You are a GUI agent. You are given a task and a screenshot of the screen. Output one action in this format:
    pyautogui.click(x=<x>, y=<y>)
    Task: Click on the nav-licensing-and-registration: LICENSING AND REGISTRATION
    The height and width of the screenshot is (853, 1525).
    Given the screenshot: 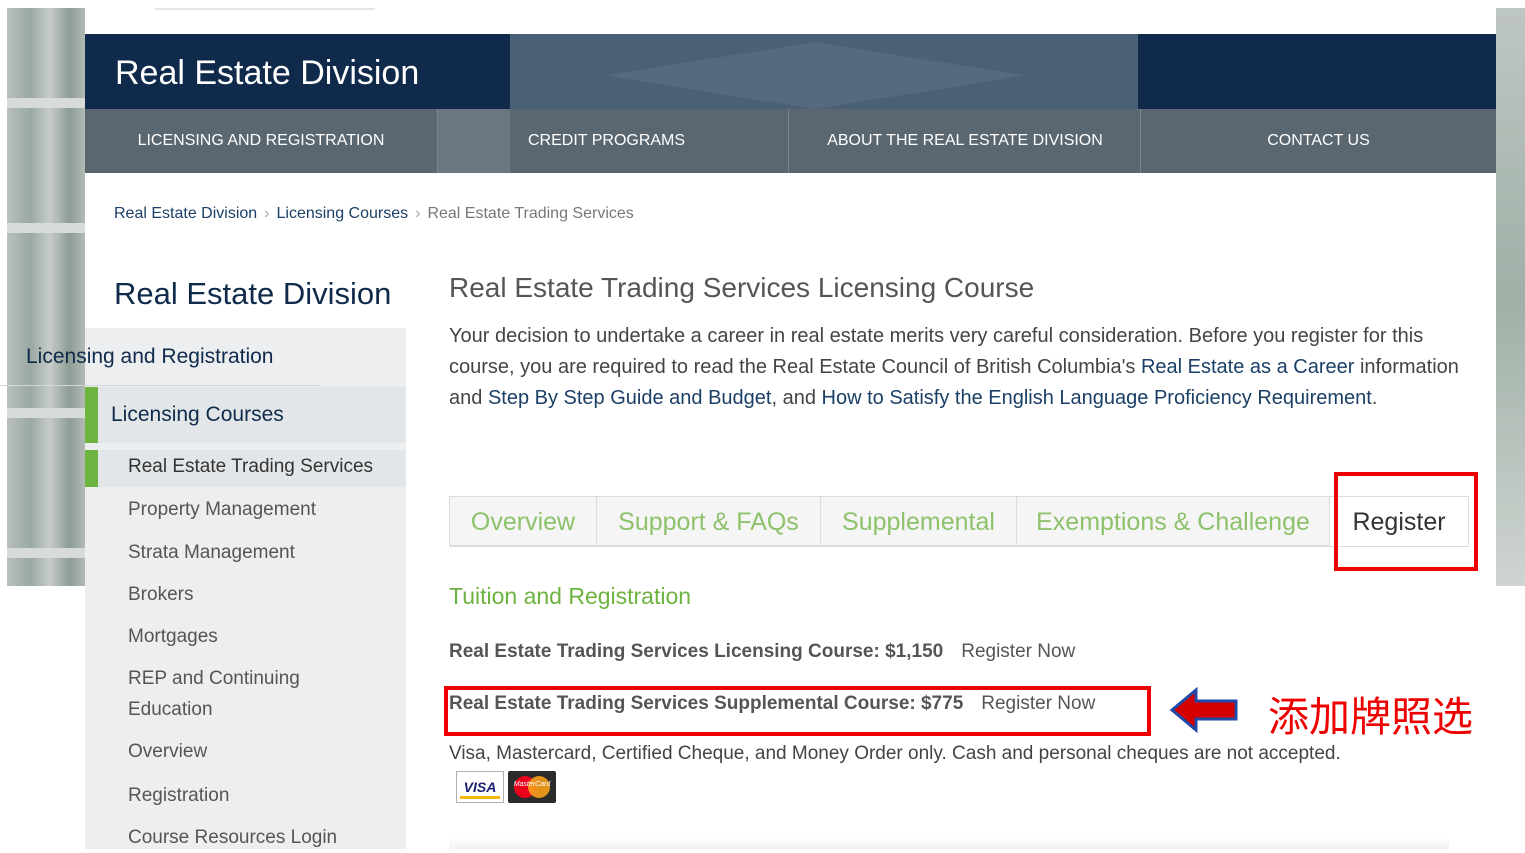 What is the action you would take?
    pyautogui.click(x=261, y=141)
    